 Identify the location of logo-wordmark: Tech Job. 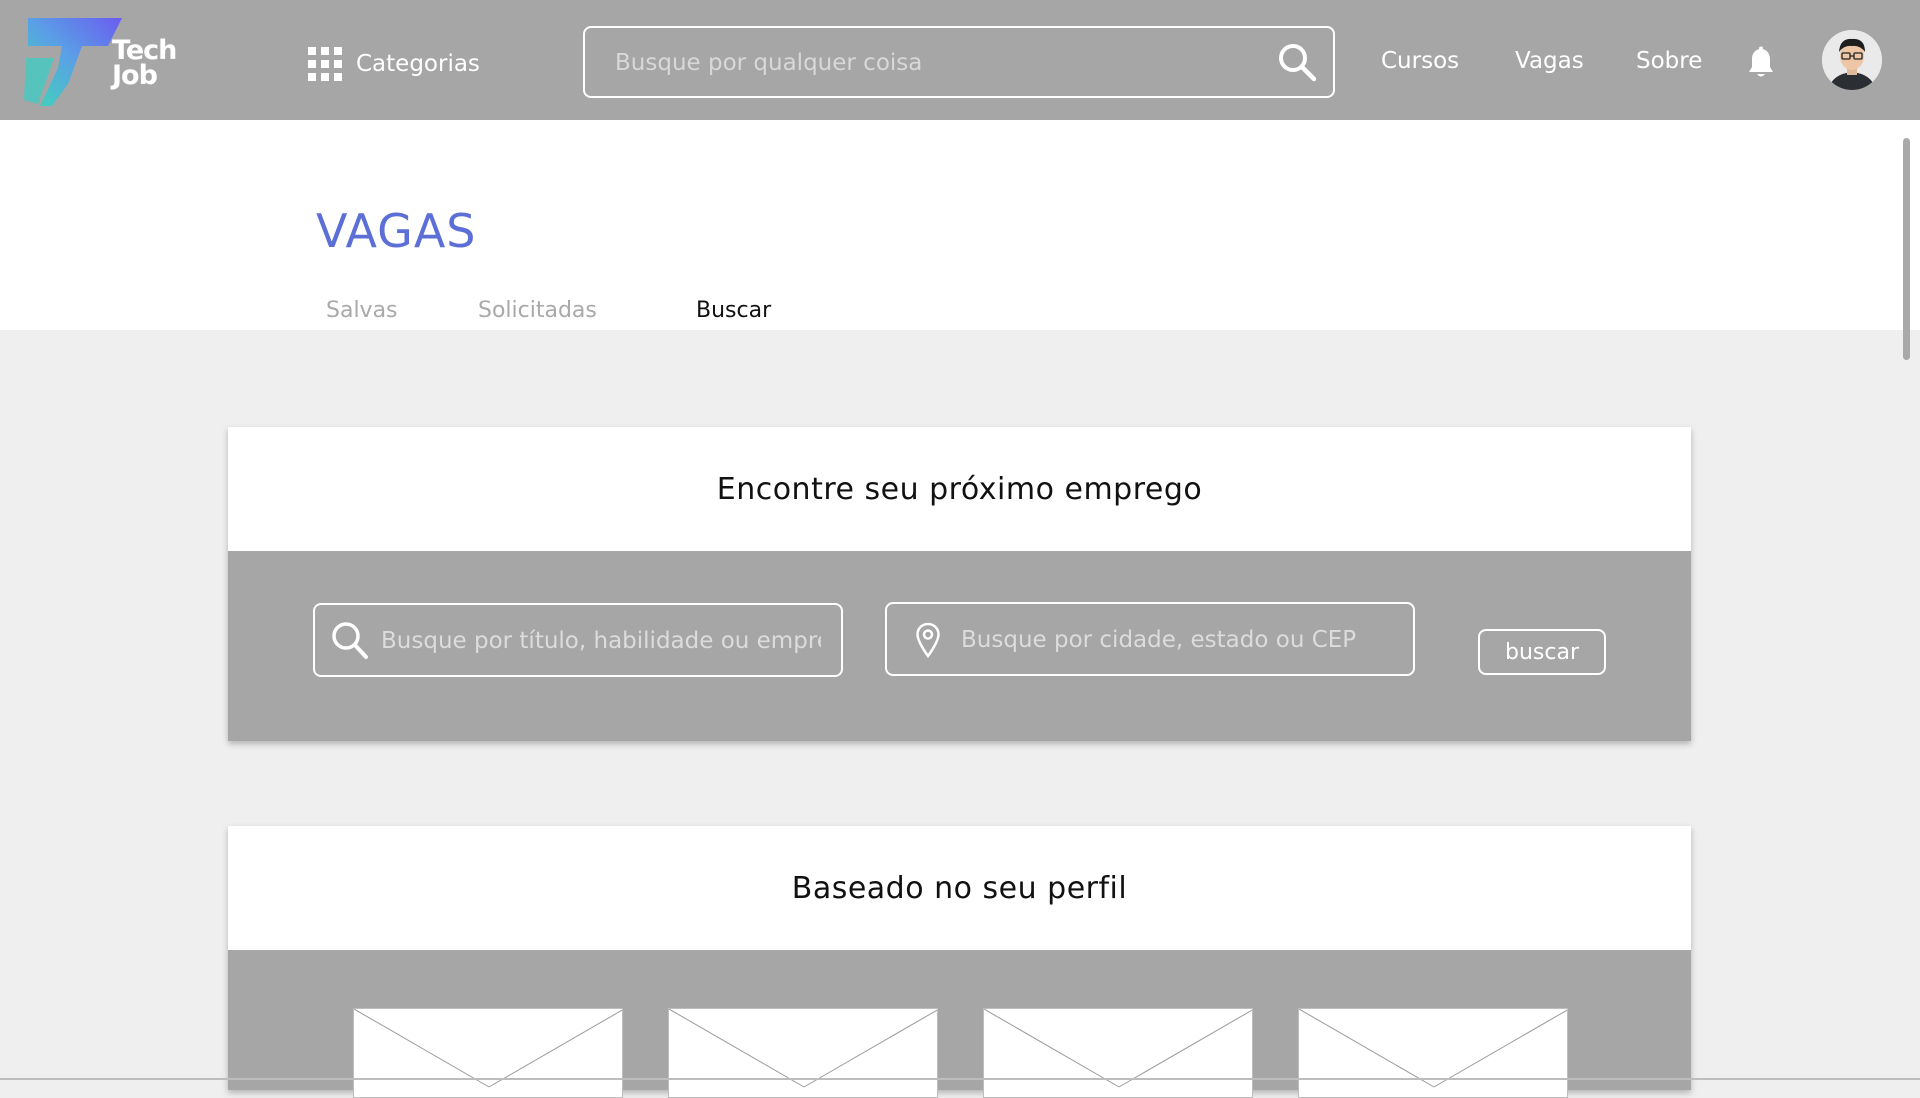
(144, 64).